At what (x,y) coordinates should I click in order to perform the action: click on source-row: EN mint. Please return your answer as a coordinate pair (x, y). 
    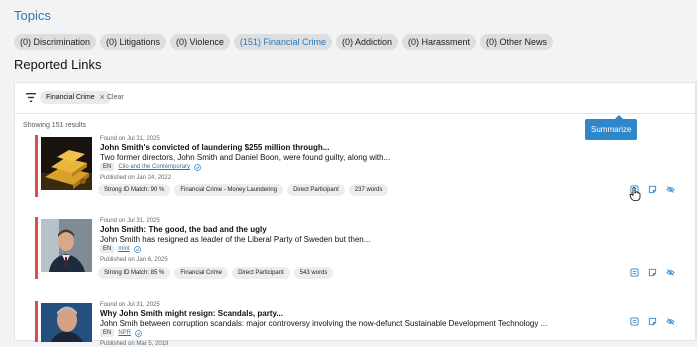
    Looking at the image, I should click on (120, 249).